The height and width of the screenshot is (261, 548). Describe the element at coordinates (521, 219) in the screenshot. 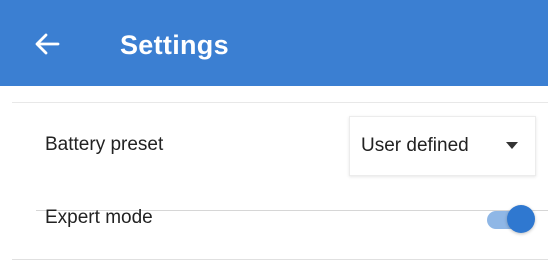

I see `toggle-thumb` at that location.